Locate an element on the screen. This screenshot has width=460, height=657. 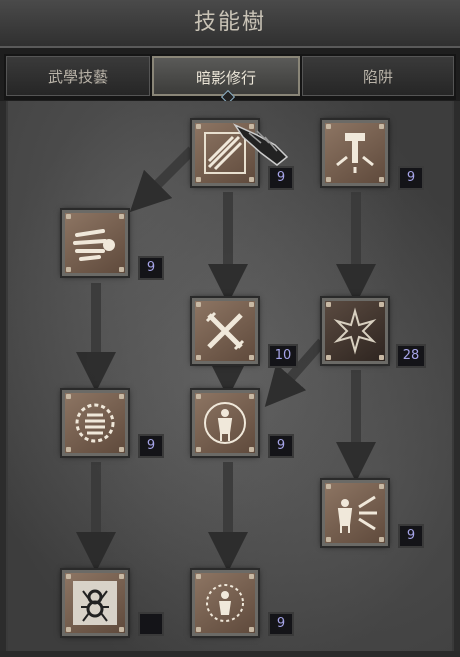
fist-strike-icon is located at coordinates (94, 245).